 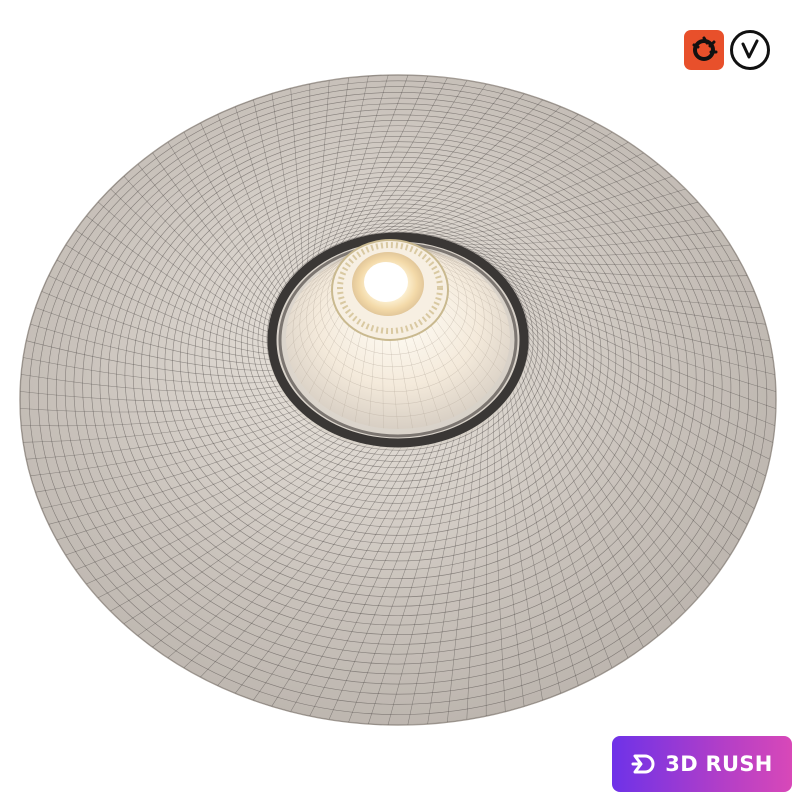 I want to click on 3drush-logo-icon, so click(x=643, y=764).